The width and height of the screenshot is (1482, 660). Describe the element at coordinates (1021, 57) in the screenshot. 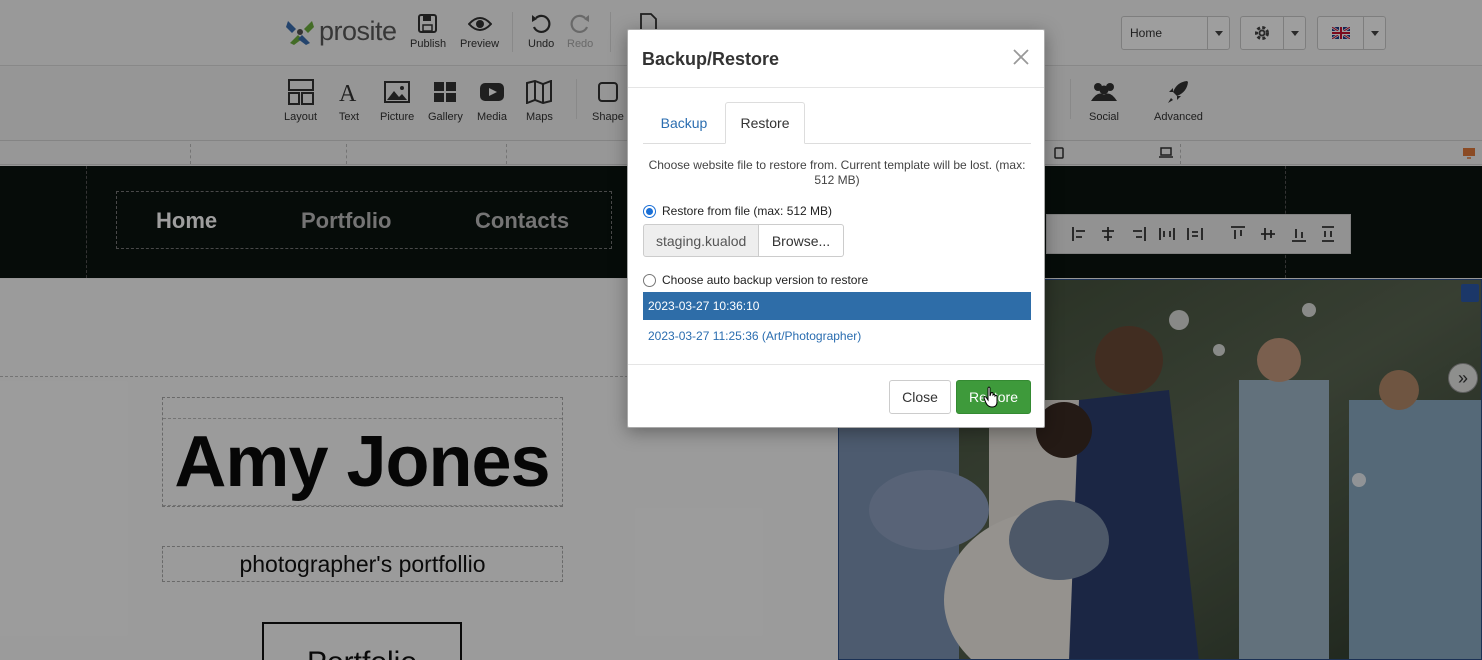

I see `close-icon` at that location.